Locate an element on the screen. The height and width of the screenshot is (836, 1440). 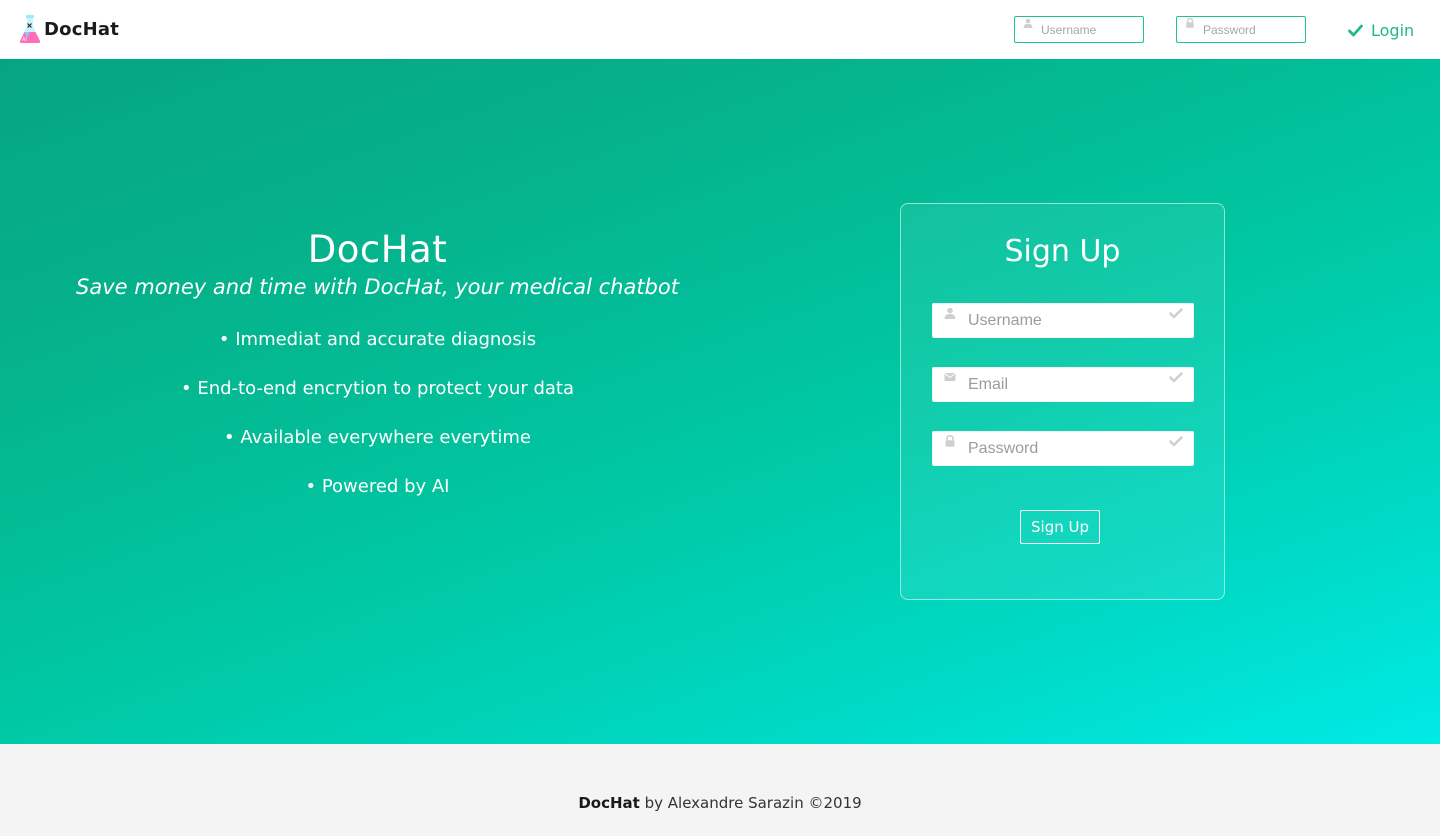
feature-item: • Available everywhere everytime is located at coordinates (377, 437).